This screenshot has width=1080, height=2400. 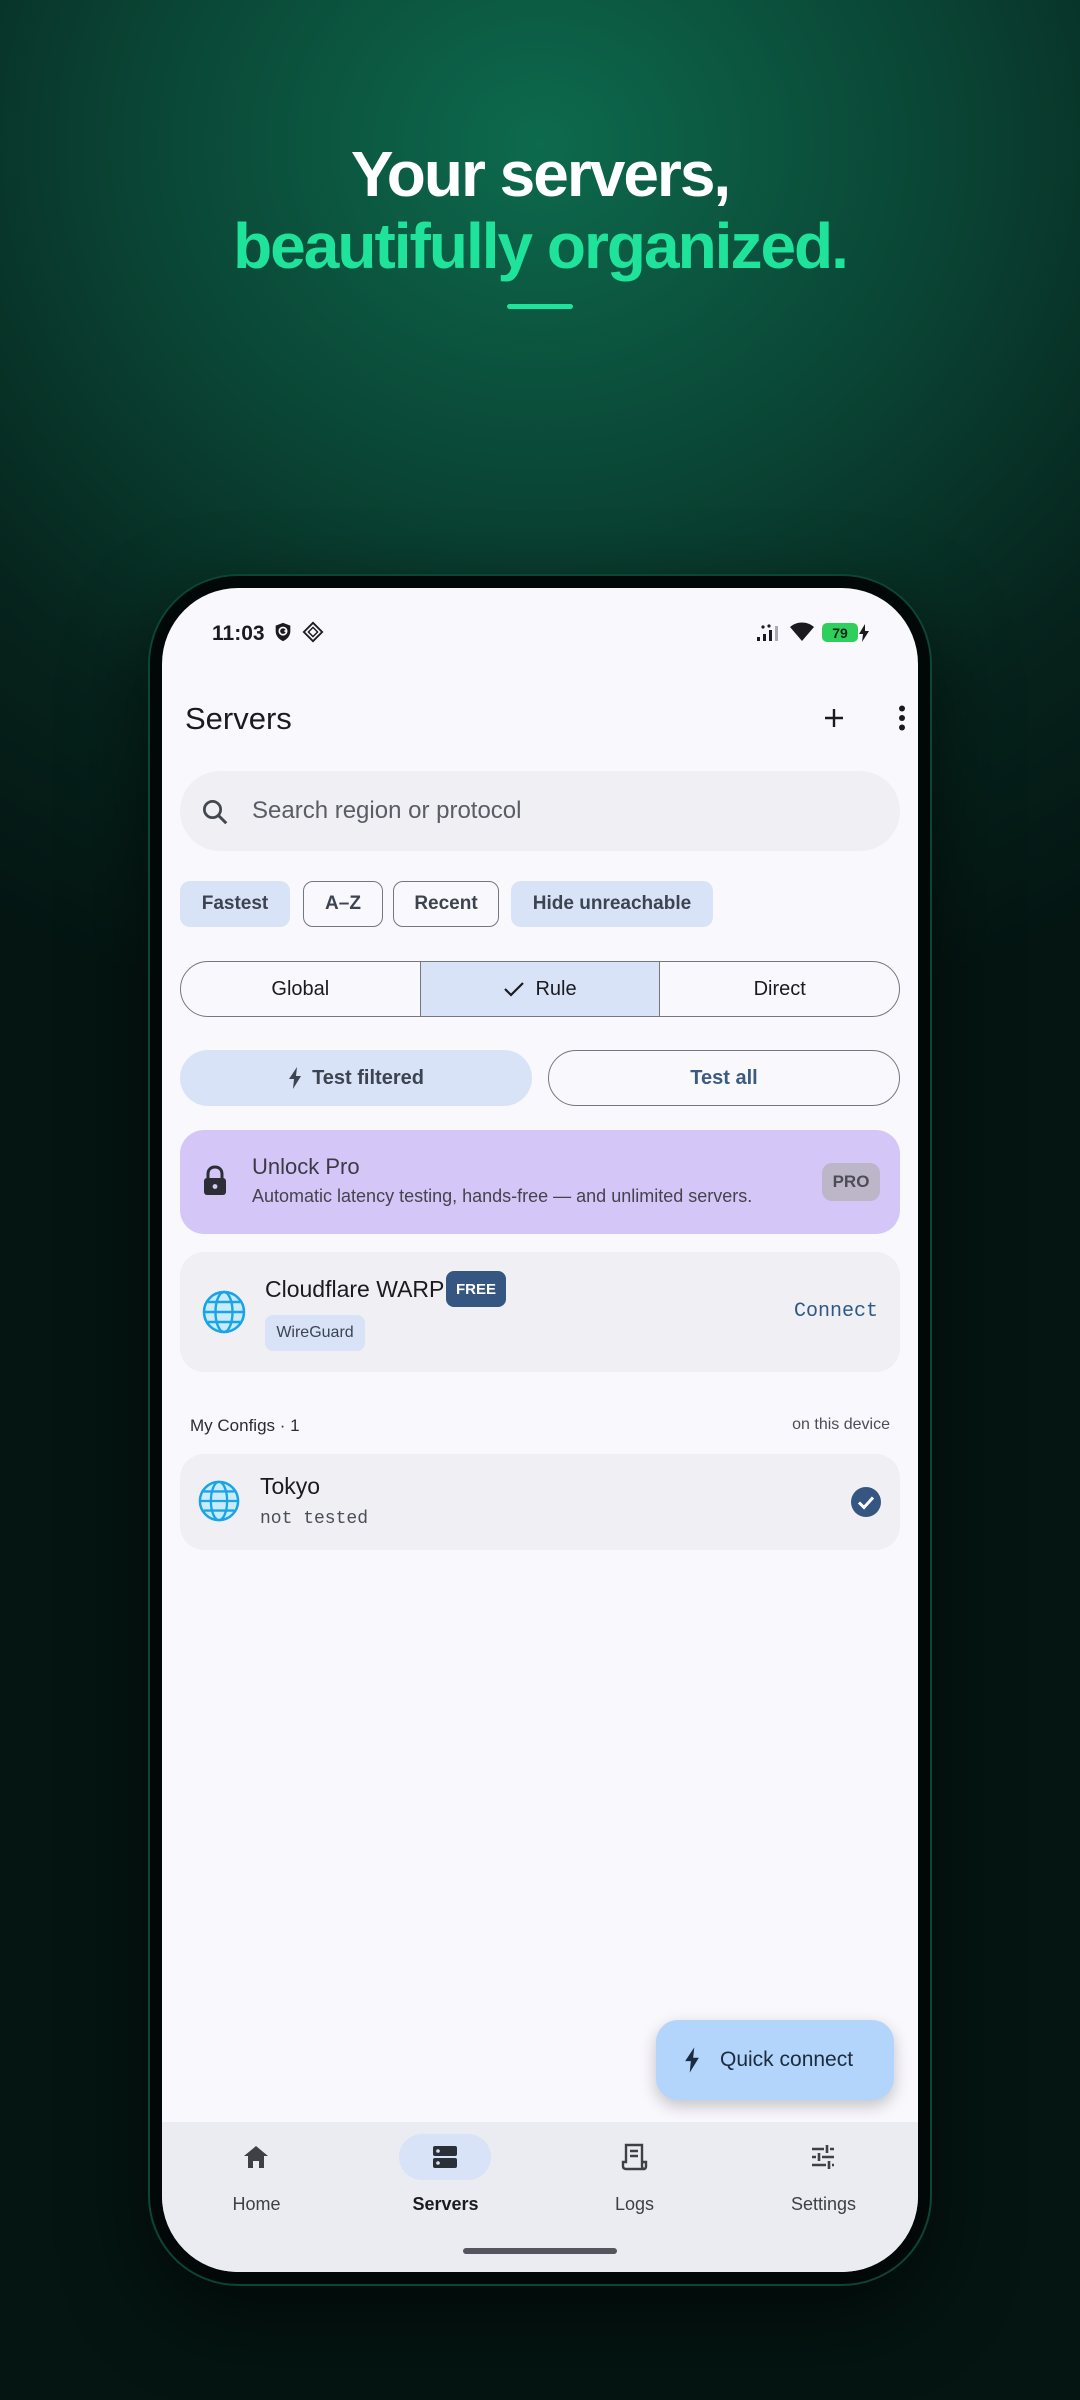 I want to click on nav-settings-label: Settings, so click(x=823, y=2204).